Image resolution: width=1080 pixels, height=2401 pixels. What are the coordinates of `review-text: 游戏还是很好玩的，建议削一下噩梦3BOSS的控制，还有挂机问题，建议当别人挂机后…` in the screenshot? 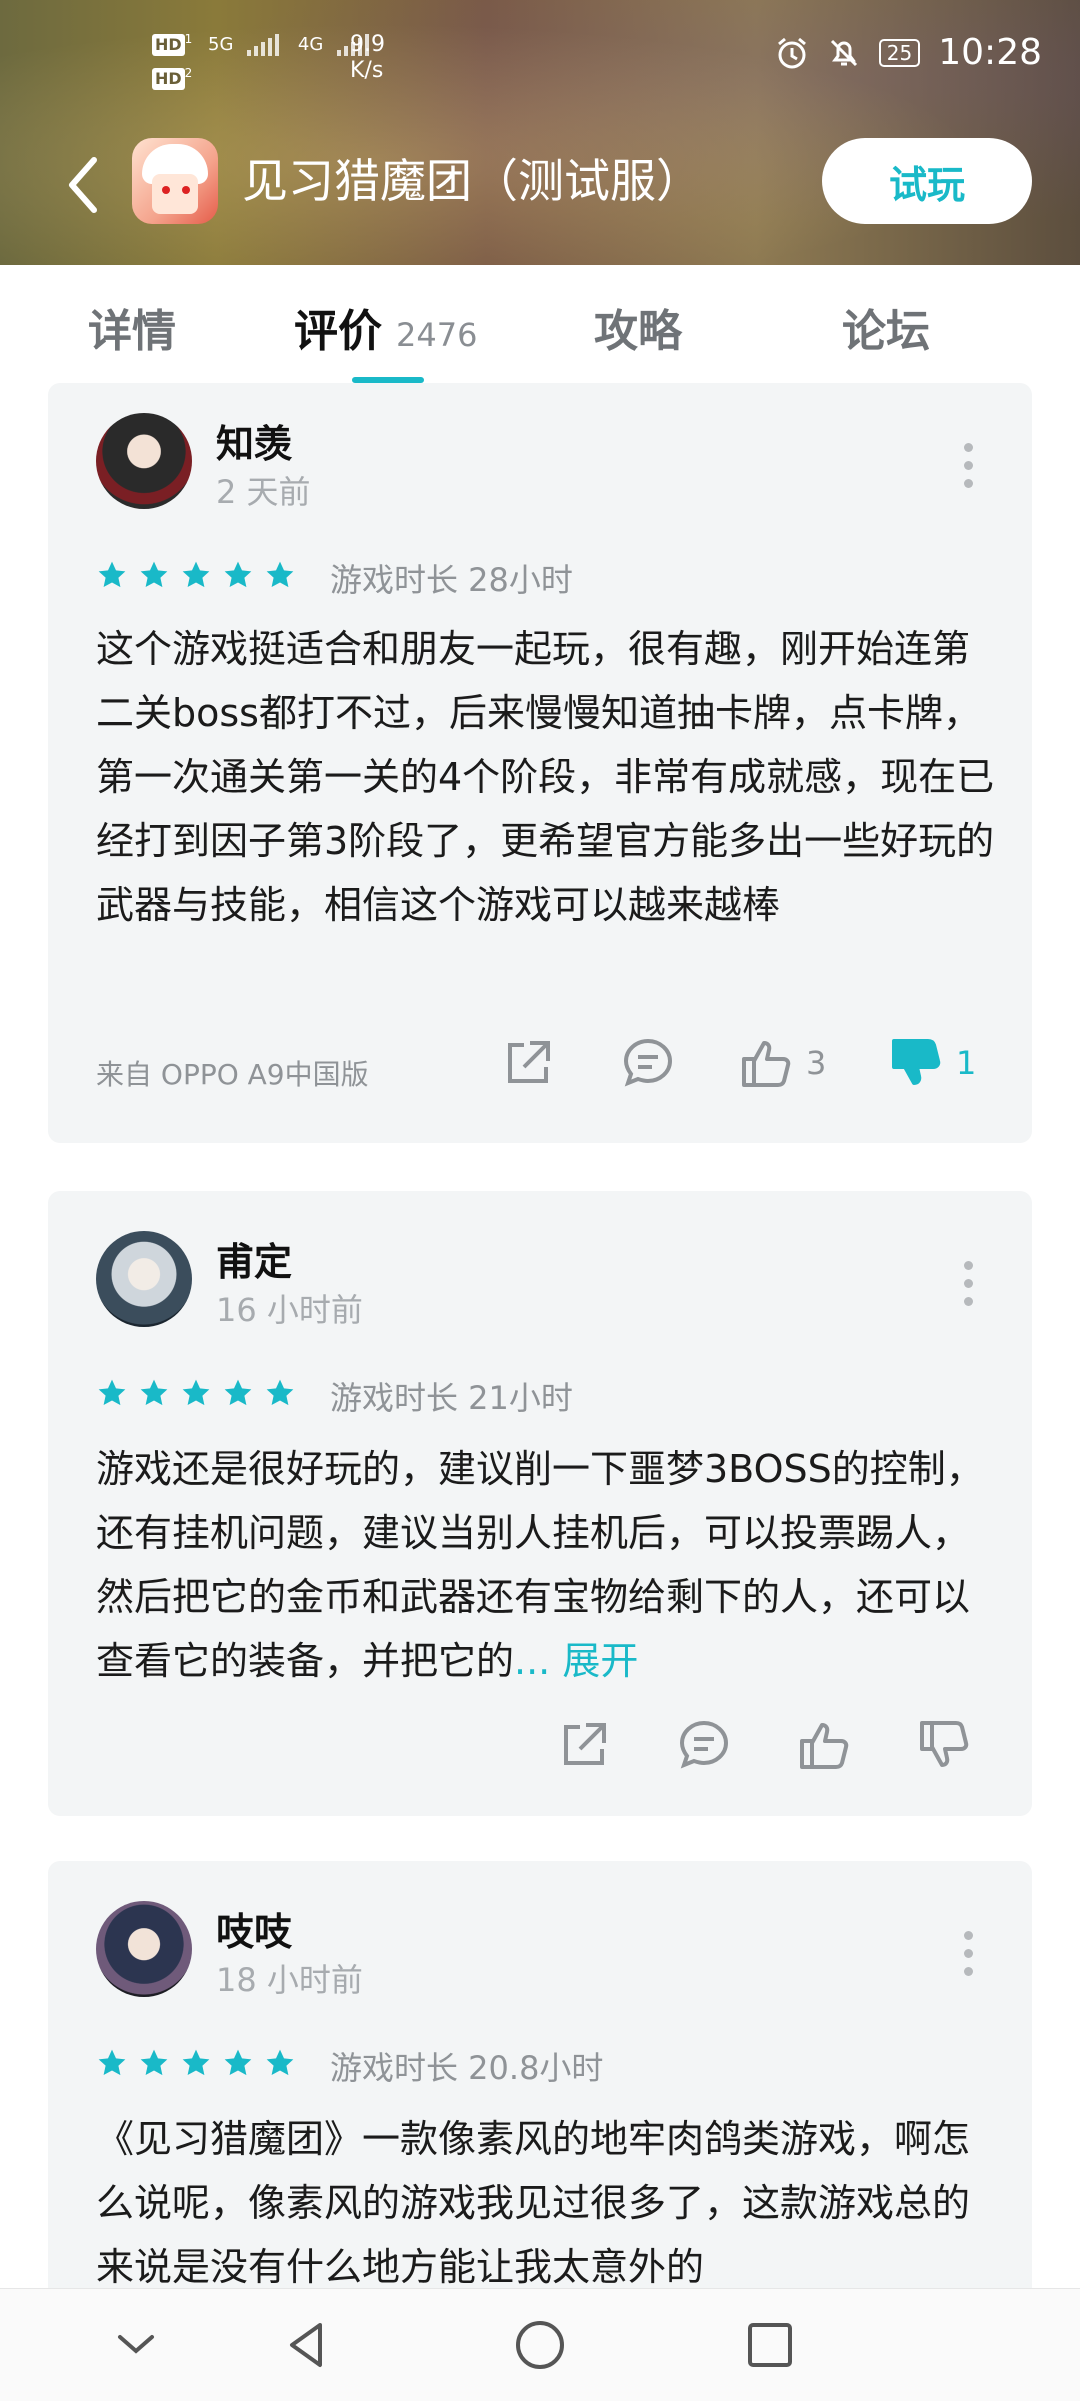 It's located at (546, 1565).